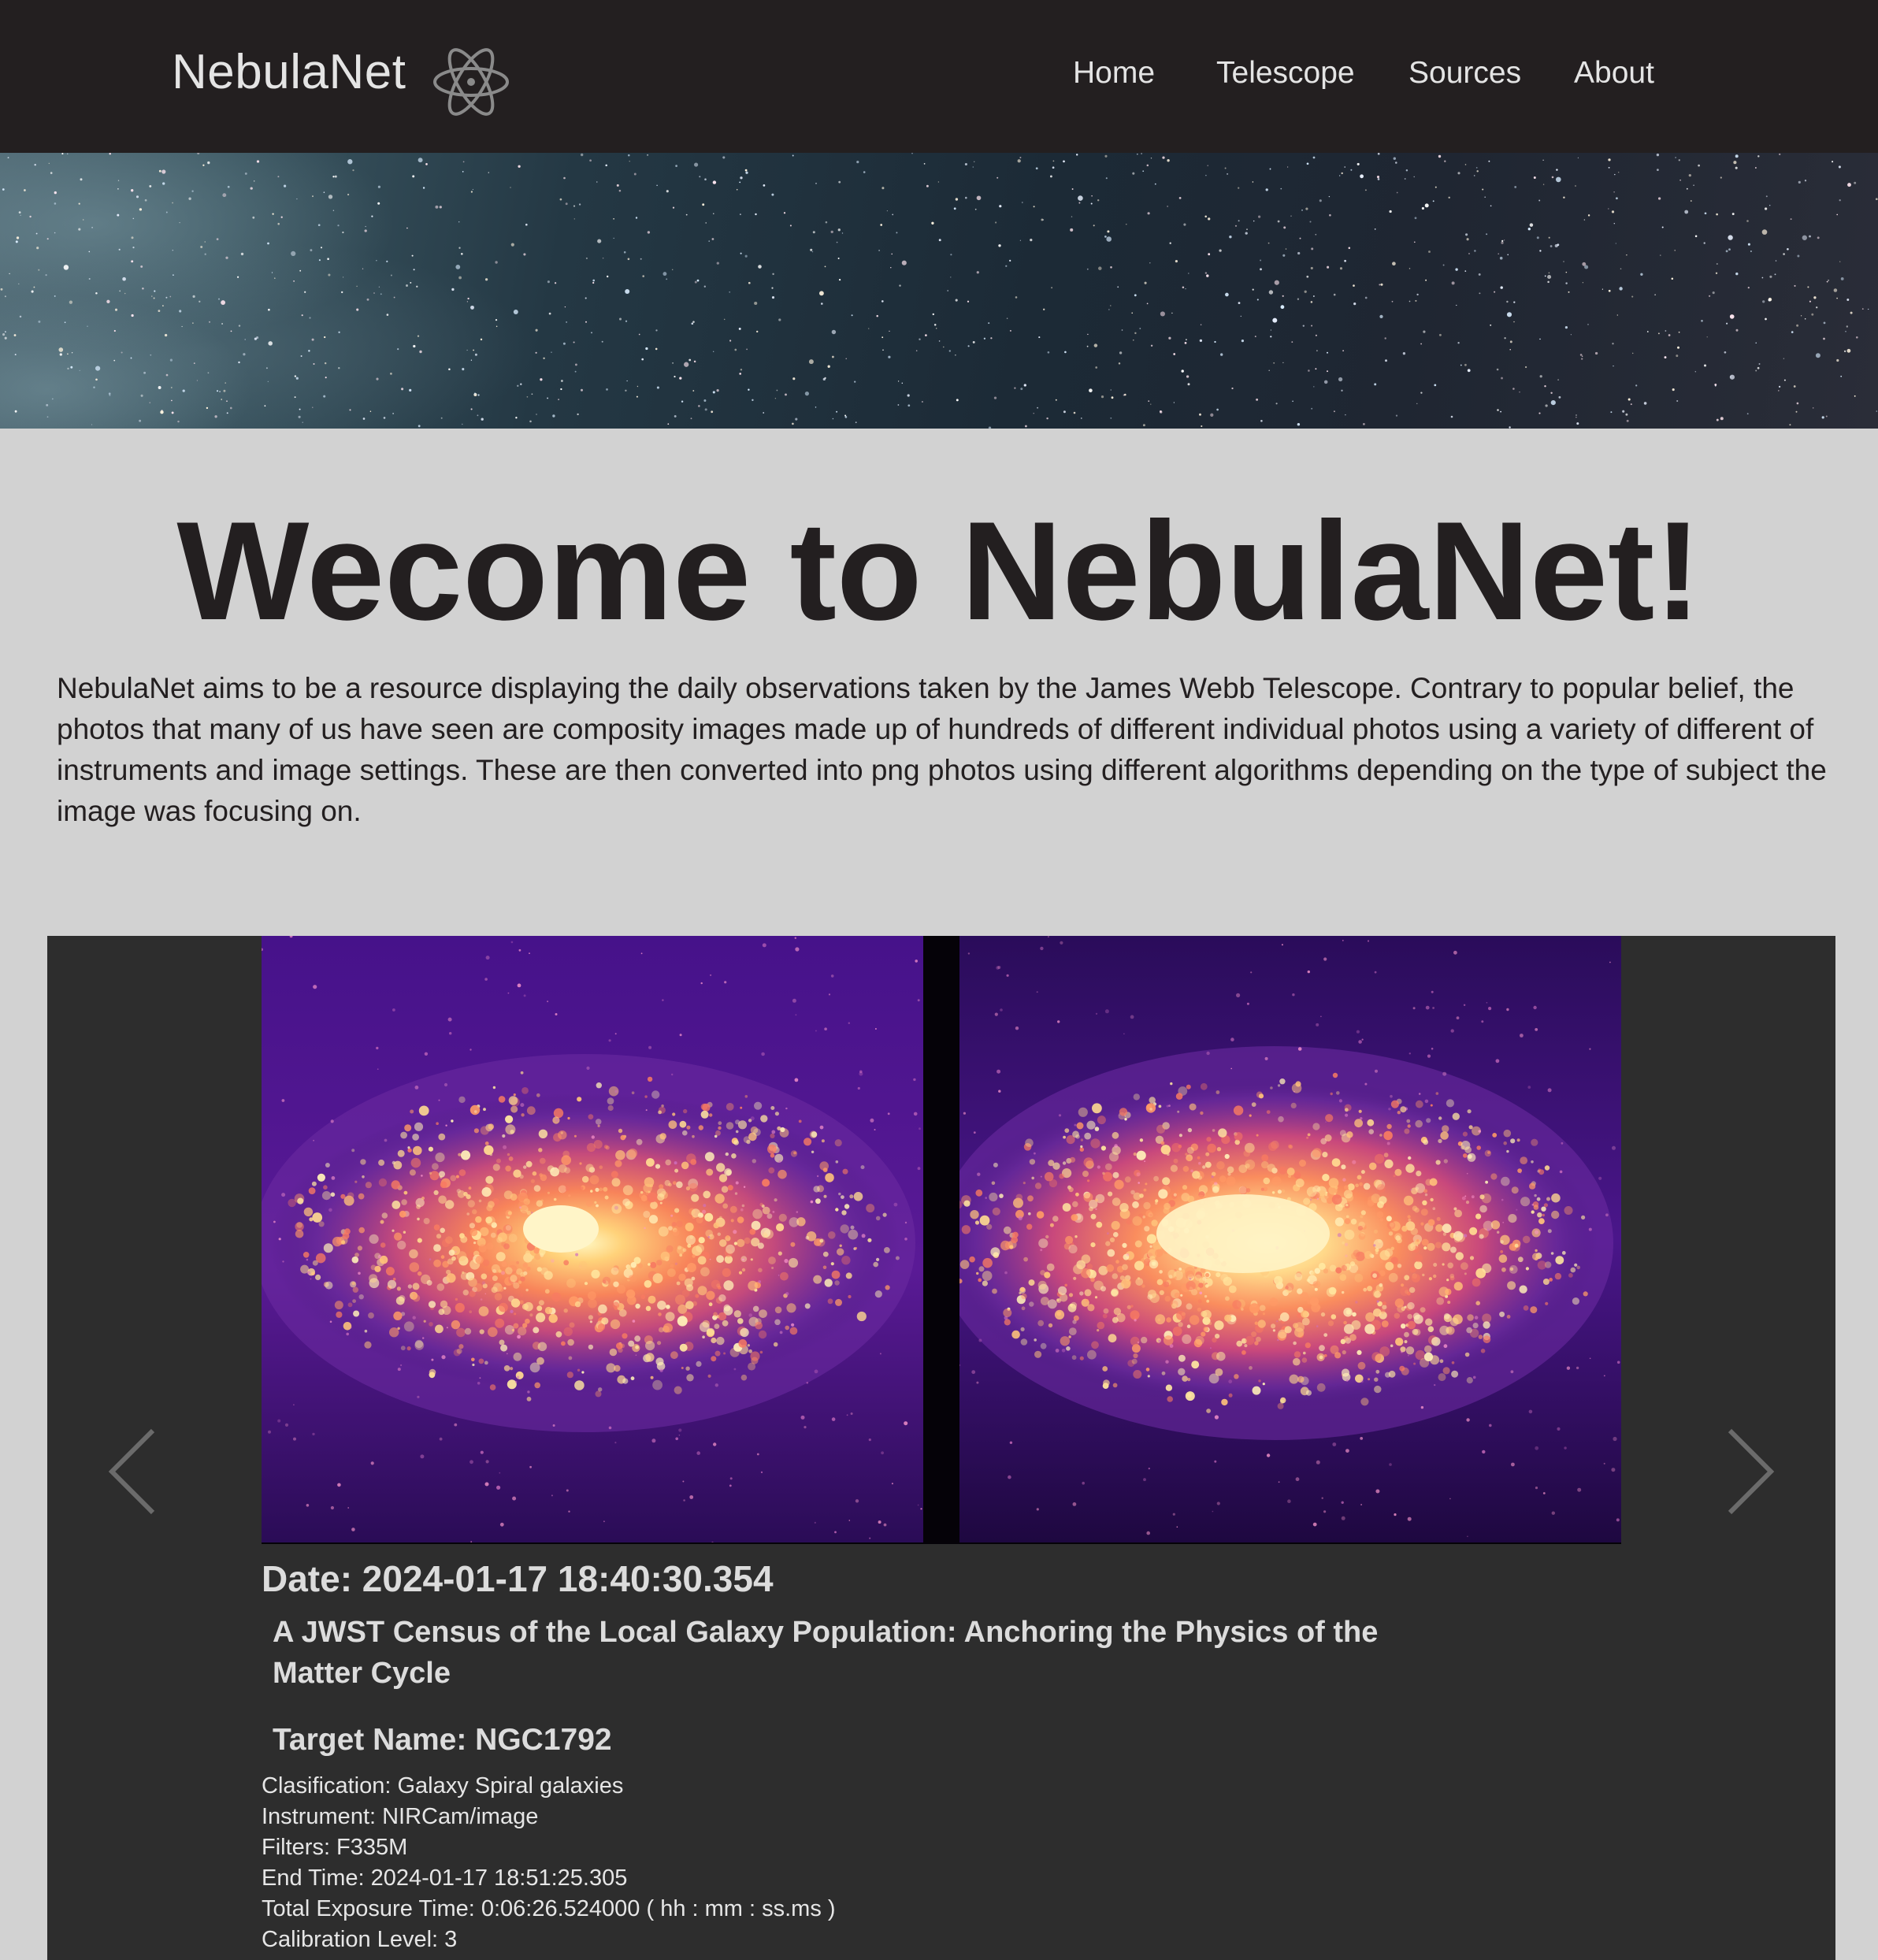 This screenshot has height=1960, width=1878. Describe the element at coordinates (1614, 73) in the screenshot. I see `nav-link-about: About` at that location.